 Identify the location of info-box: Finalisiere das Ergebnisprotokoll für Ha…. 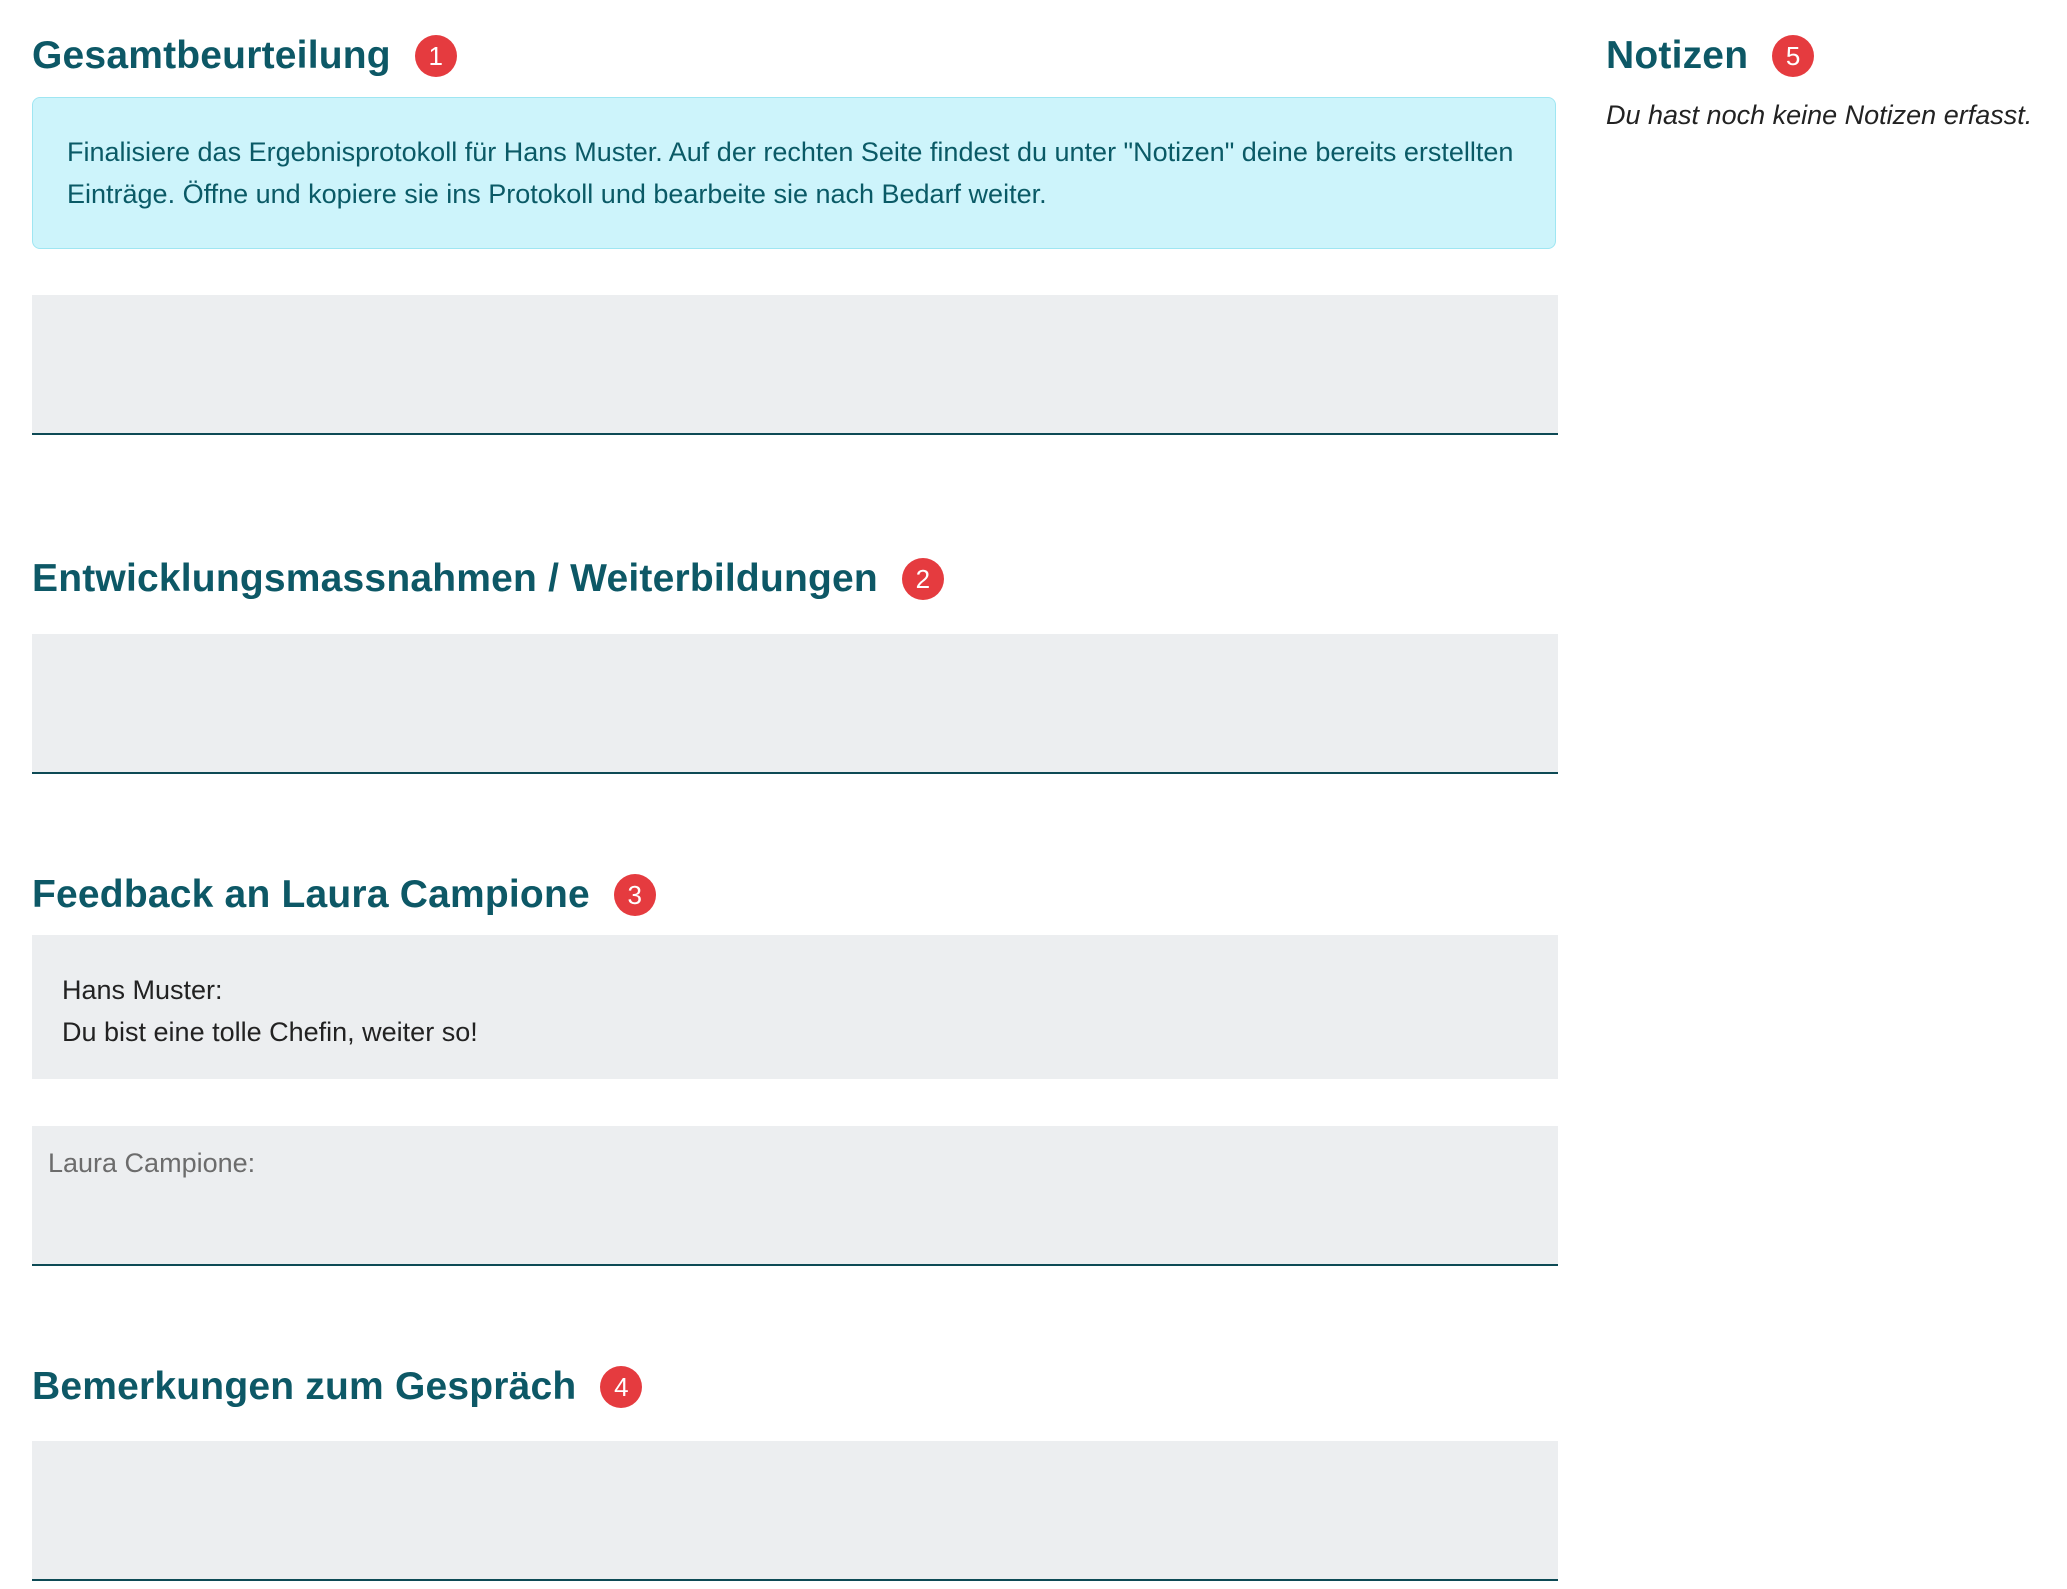
(794, 173).